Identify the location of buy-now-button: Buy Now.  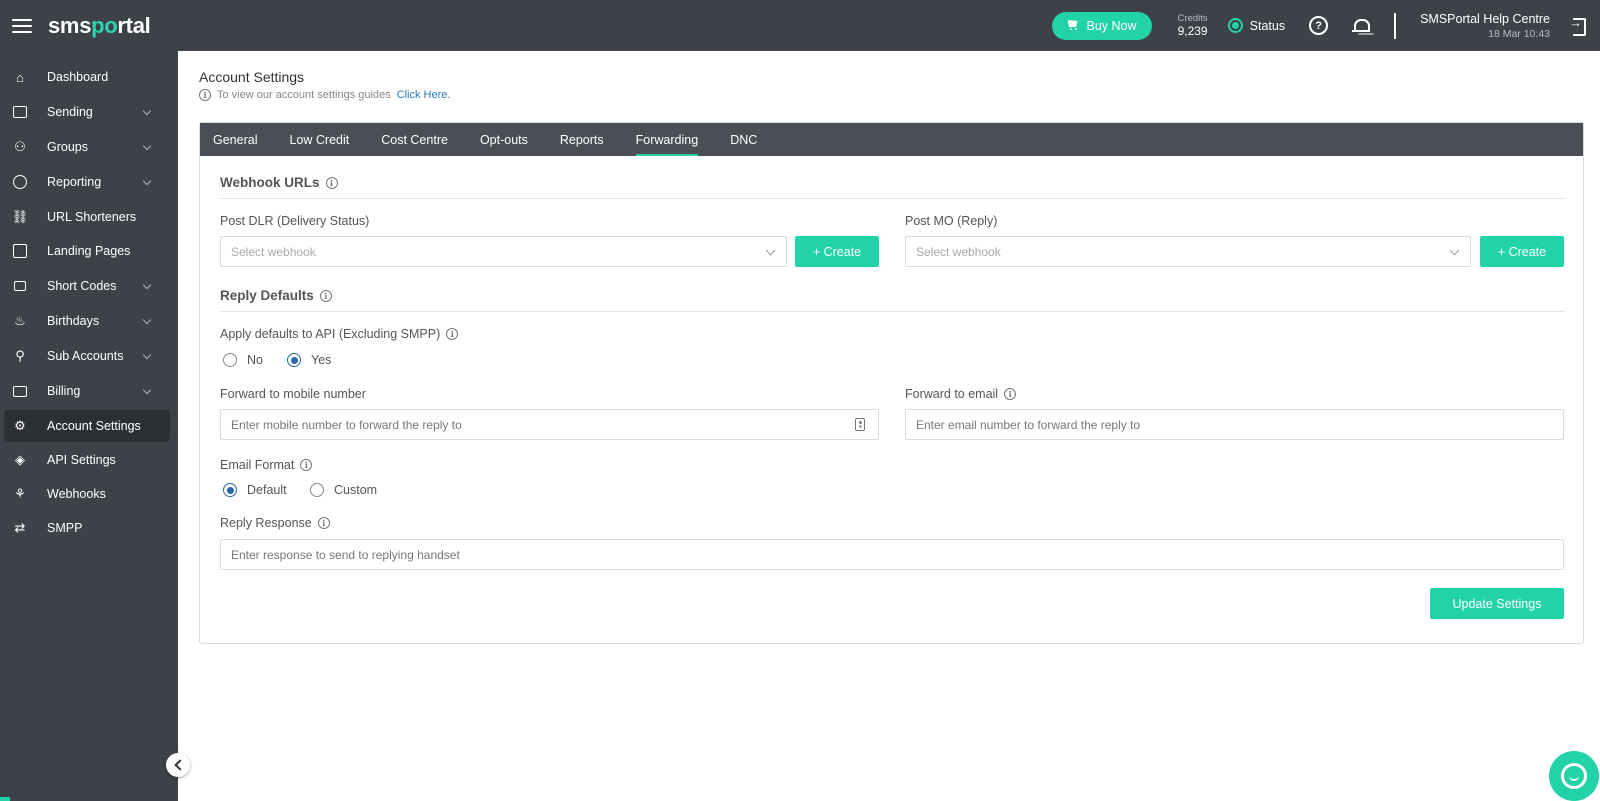
(1101, 25).